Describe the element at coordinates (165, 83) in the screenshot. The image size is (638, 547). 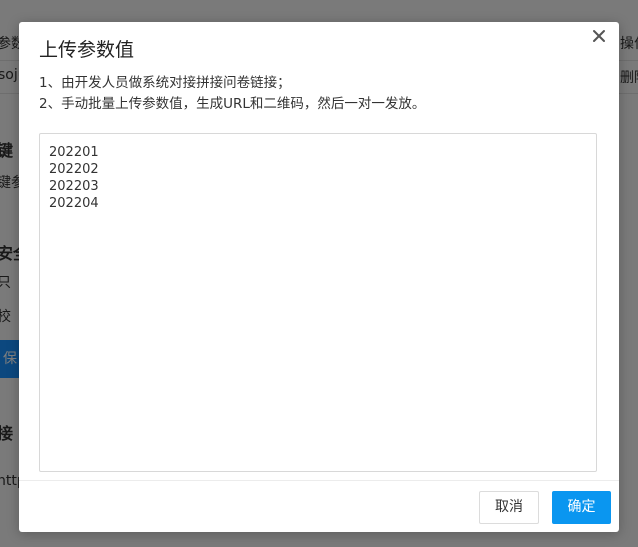
I see `instruction-line: 1、由开发人员做系统对接拼接问卷链接；` at that location.